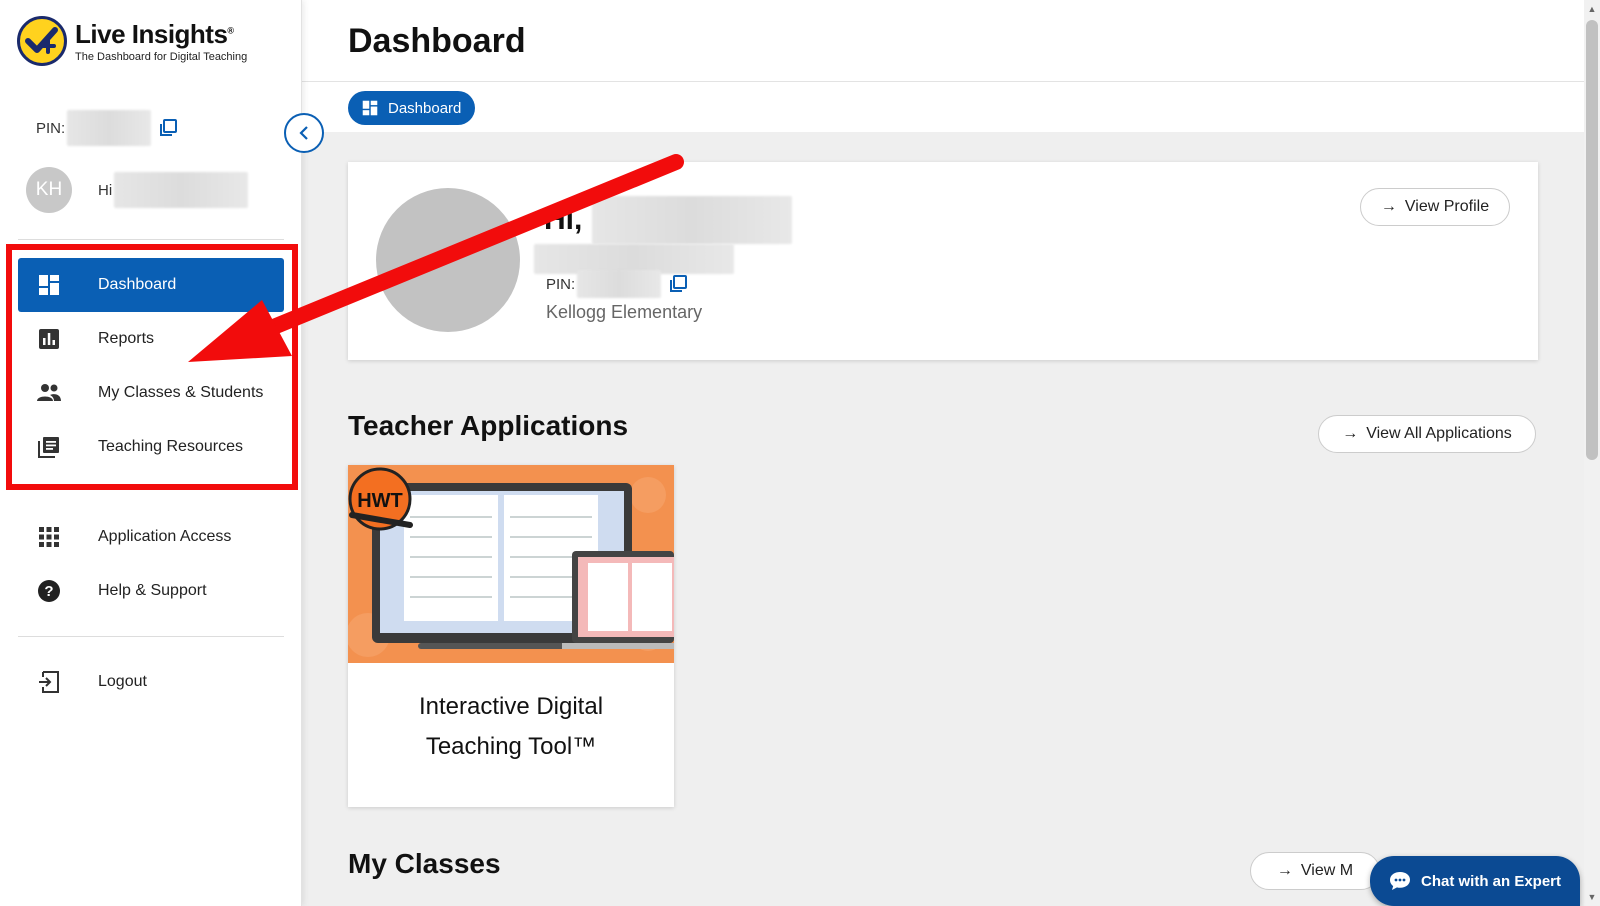 The width and height of the screenshot is (1600, 906). Describe the element at coordinates (230, 30) in the screenshot. I see `logo-registered-mark: ®` at that location.